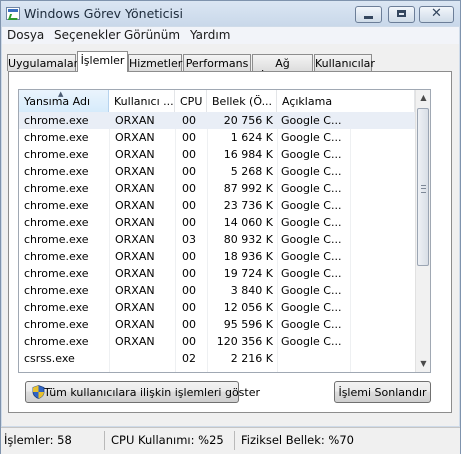 This screenshot has height=454, width=461. Describe the element at coordinates (25, 35) in the screenshot. I see `menu-dosya: Dosya` at that location.